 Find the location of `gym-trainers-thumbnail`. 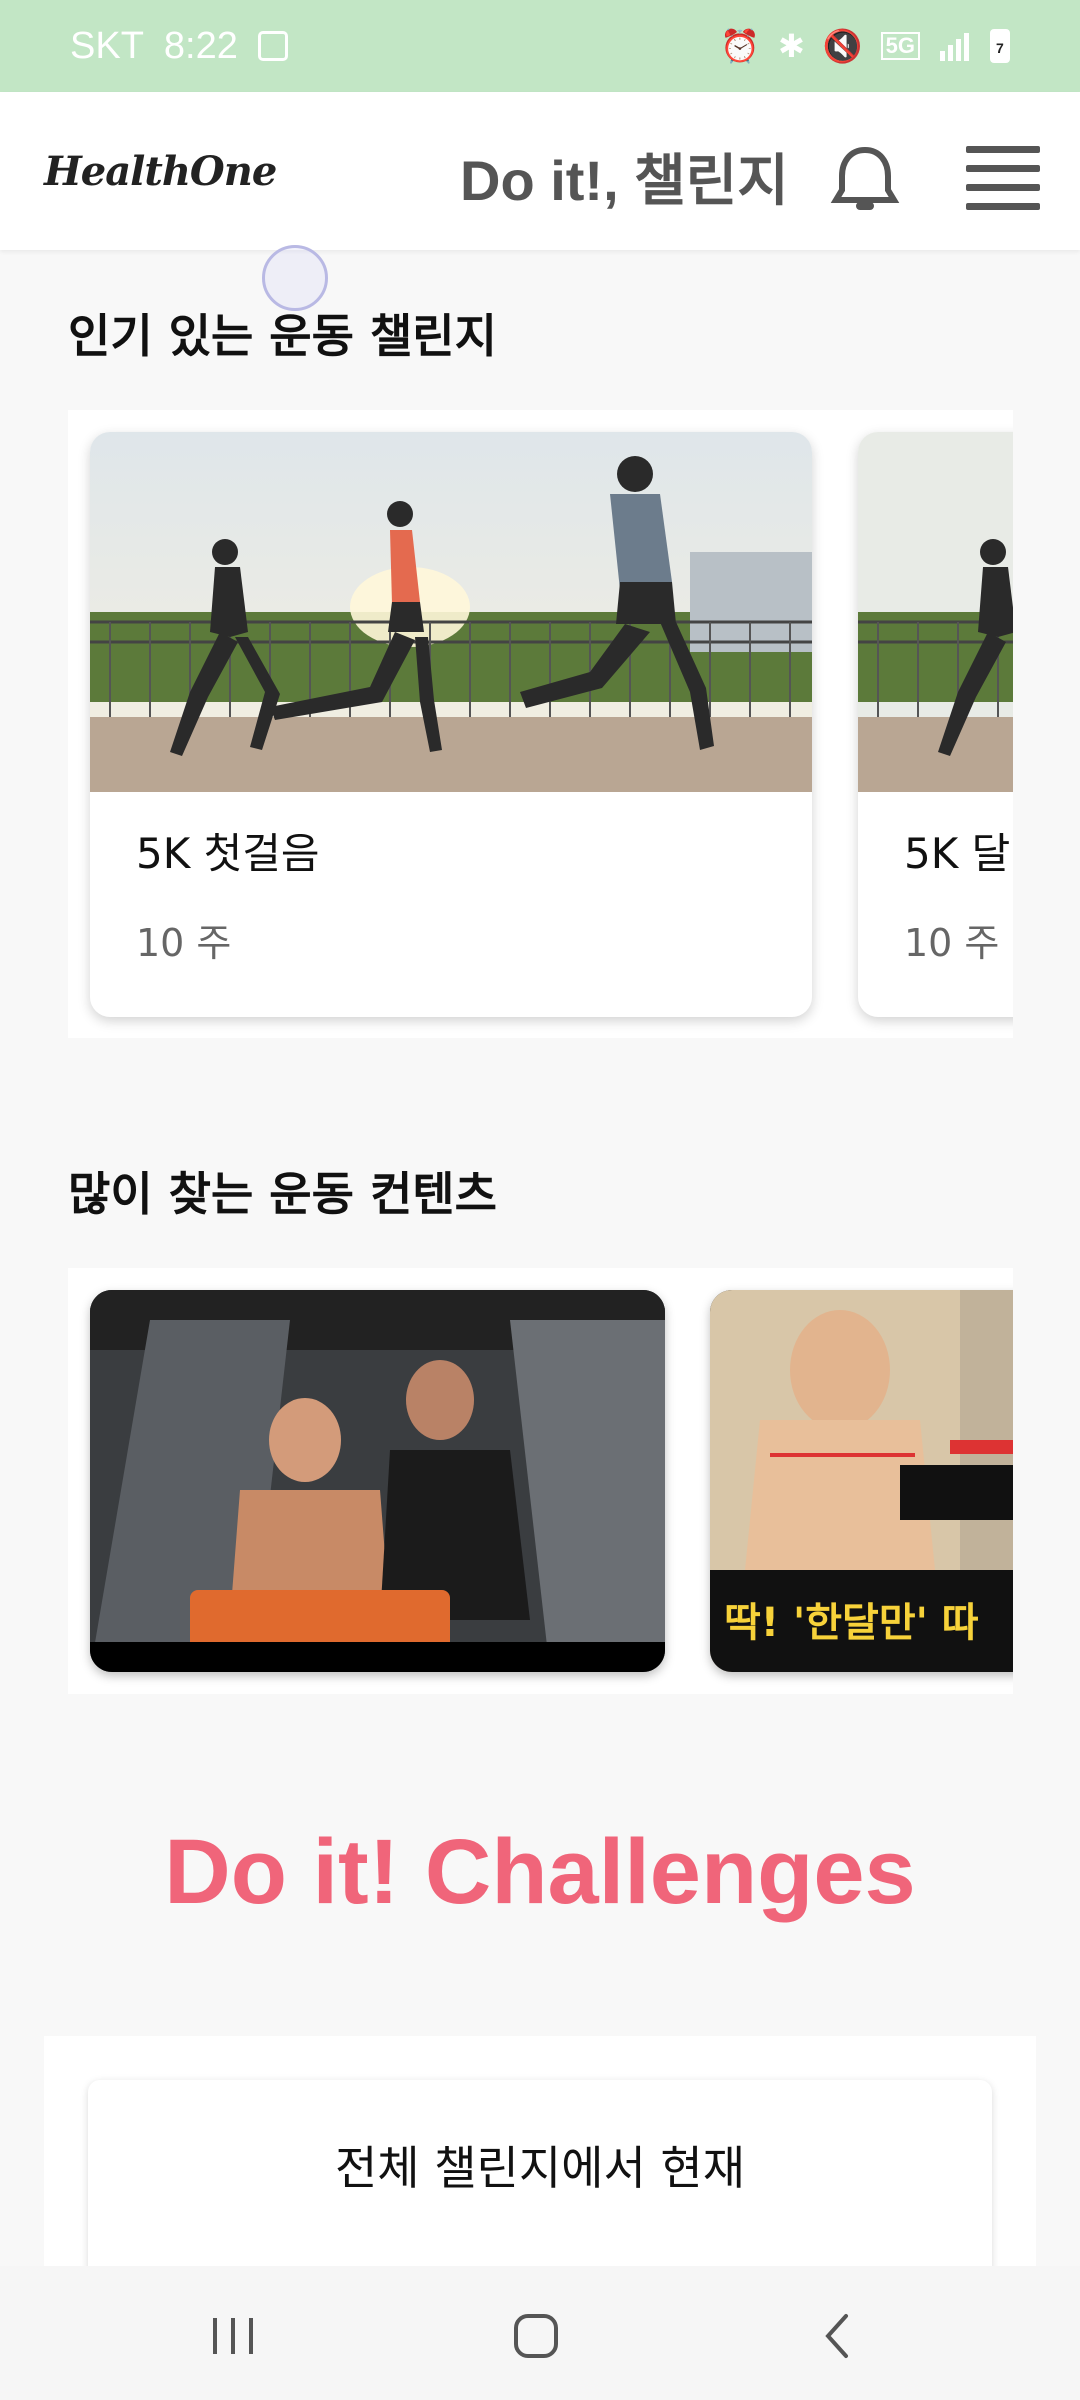

gym-trainers-thumbnail is located at coordinates (377, 1481).